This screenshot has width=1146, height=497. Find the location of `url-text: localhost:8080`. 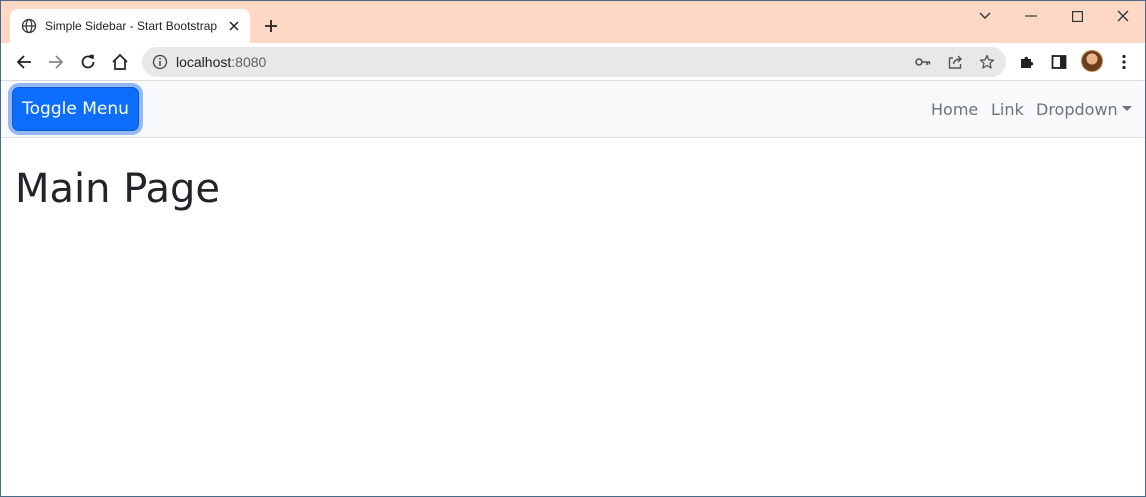

url-text: localhost:8080 is located at coordinates (221, 62).